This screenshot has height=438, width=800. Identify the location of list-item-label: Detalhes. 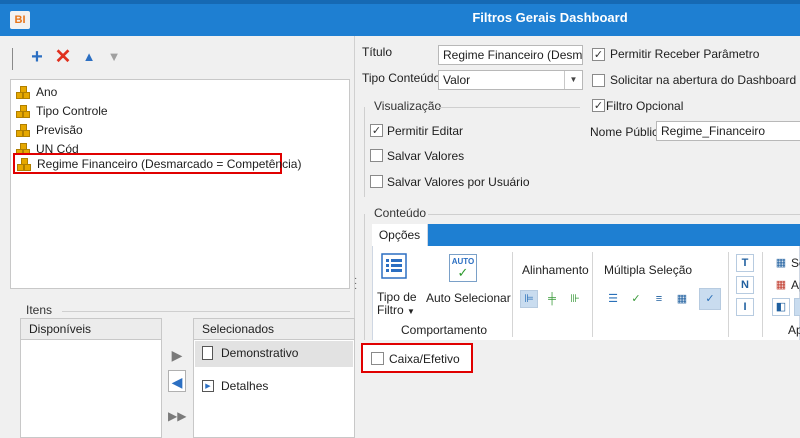
(245, 386).